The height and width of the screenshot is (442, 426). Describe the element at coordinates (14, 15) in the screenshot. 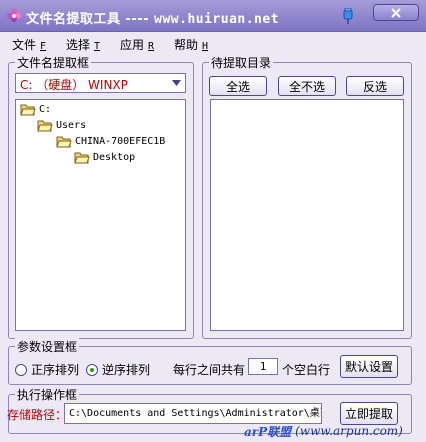

I see `flower-icon` at that location.